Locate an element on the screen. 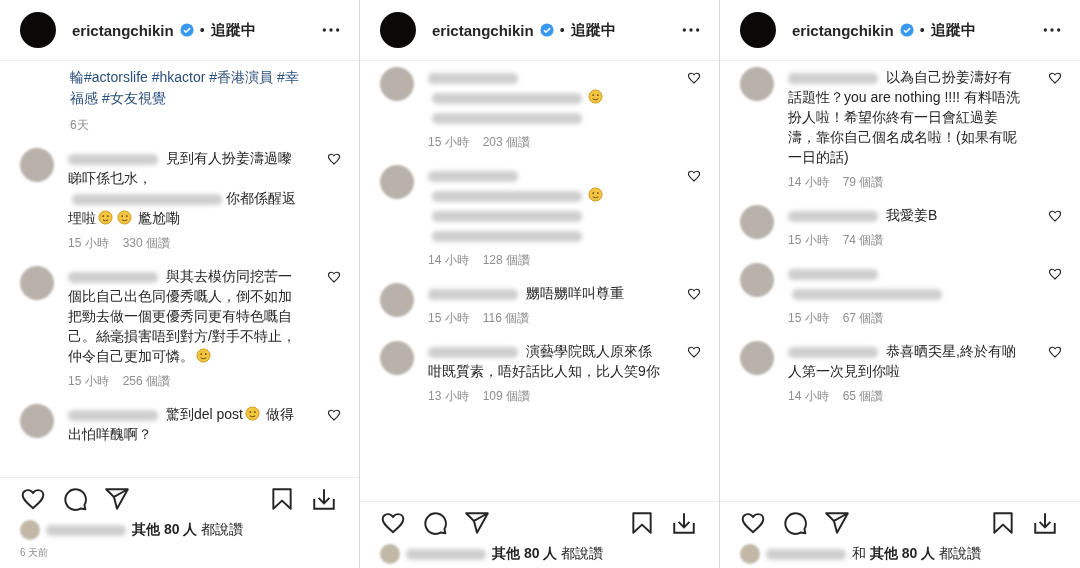  comment-time: 13 小時 is located at coordinates (448, 396).